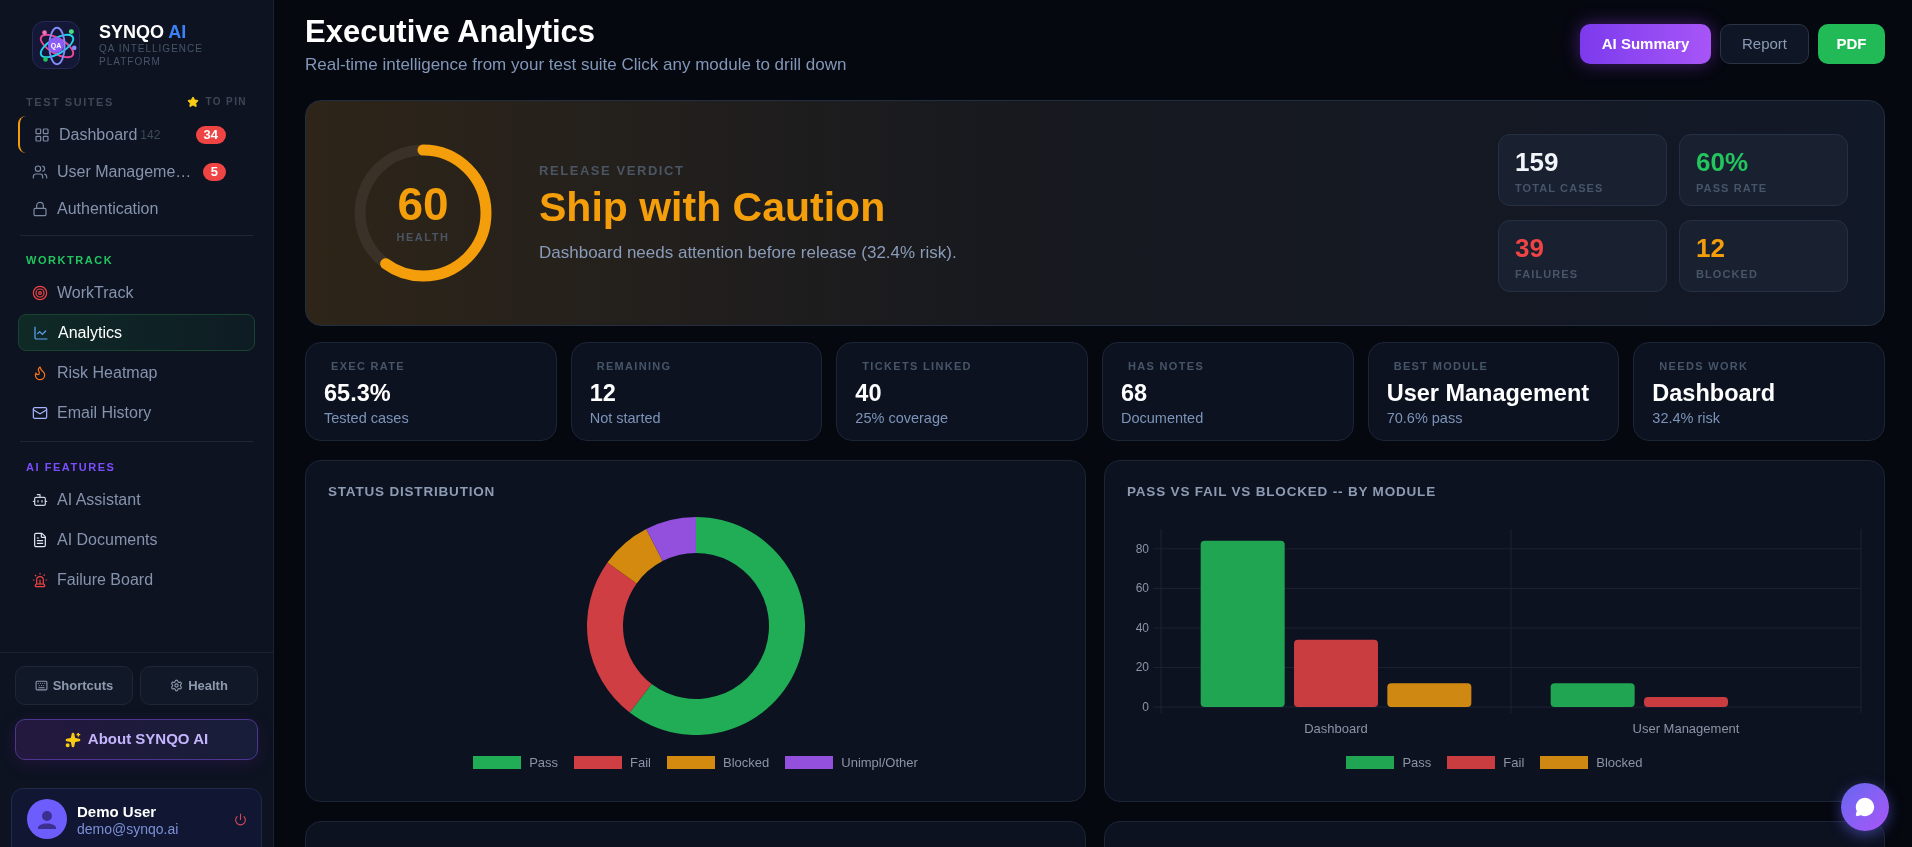 Image resolution: width=1912 pixels, height=847 pixels. Describe the element at coordinates (136, 372) in the screenshot. I see `nav-item: Risk Heatmap` at that location.